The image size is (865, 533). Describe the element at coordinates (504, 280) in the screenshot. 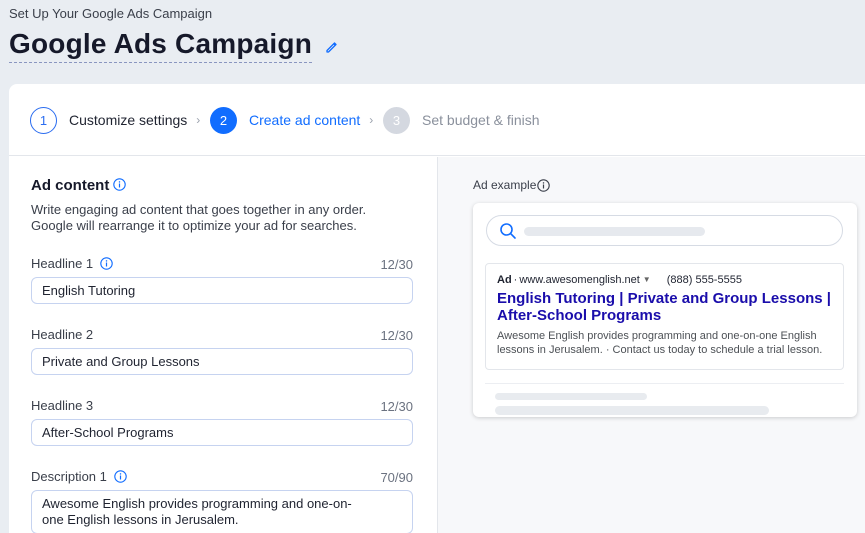

I see `ad-badge: Ad` at that location.